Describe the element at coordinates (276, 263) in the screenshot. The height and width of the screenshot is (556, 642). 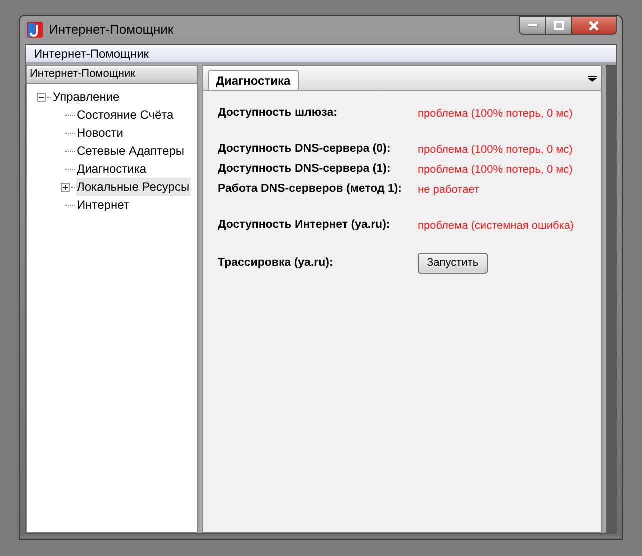
I see `field-label: Трассировка (ya.ru):` at that location.